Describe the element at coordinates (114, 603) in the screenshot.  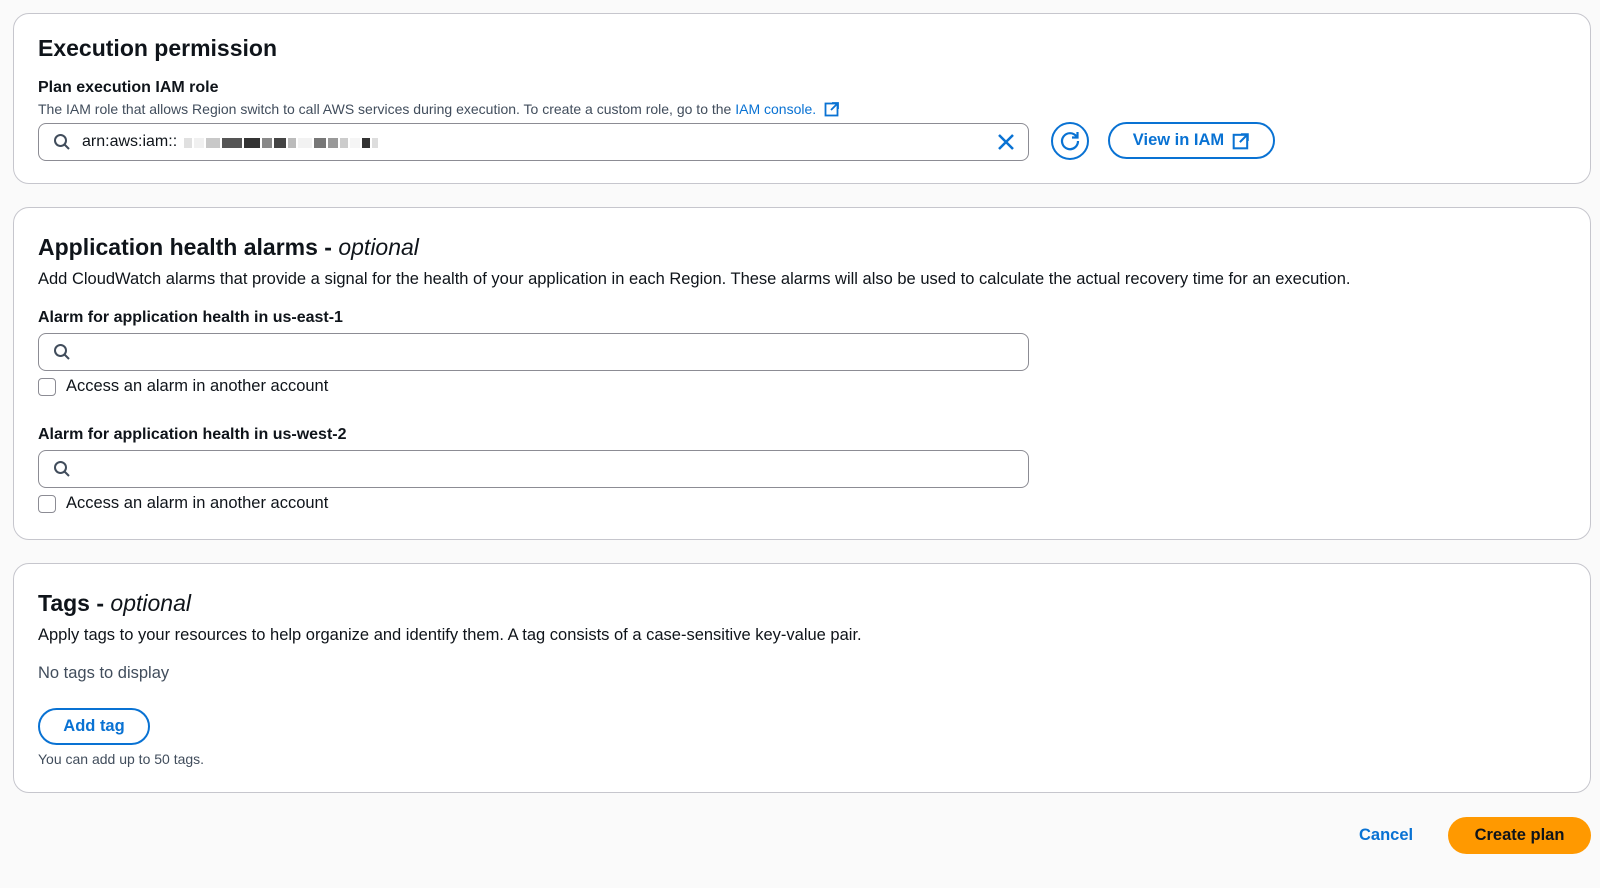
I see `section-title: Tags - optional` at that location.